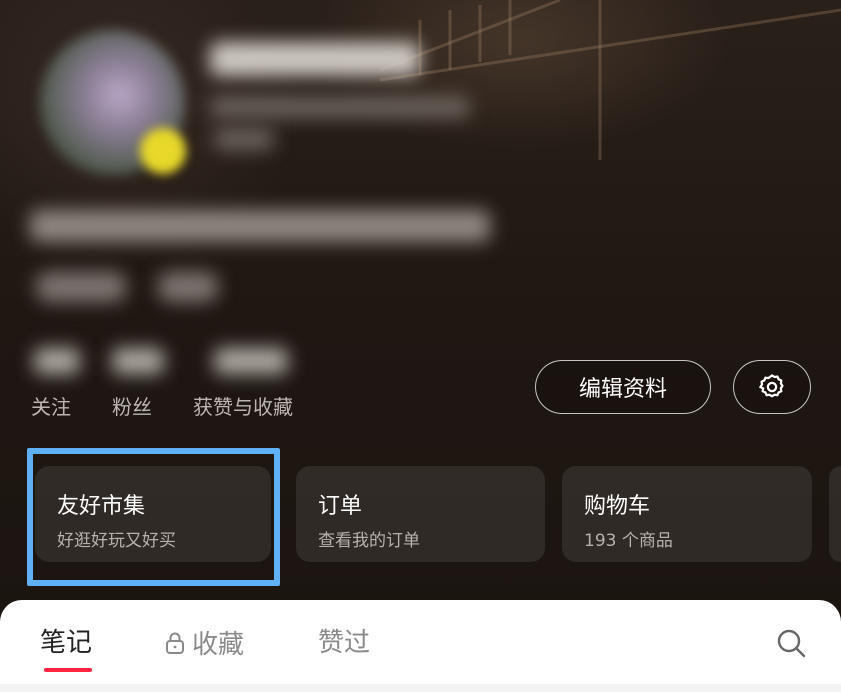  I want to click on blurred-likes-count, so click(251, 361).